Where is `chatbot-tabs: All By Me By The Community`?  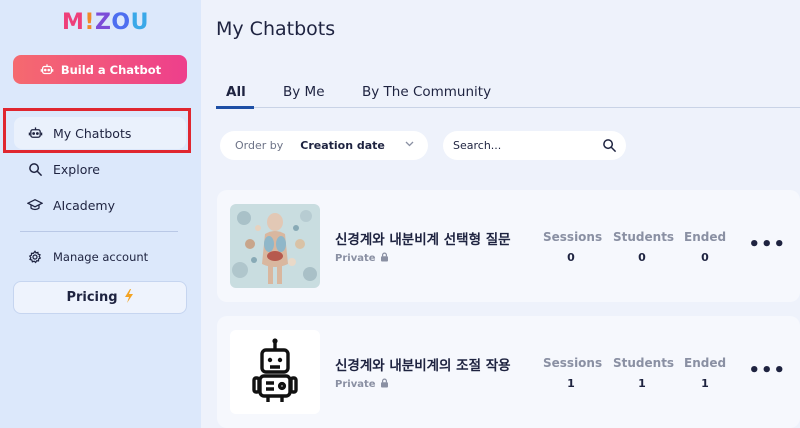
chatbot-tabs: All By Me By The Community is located at coordinates (508, 96).